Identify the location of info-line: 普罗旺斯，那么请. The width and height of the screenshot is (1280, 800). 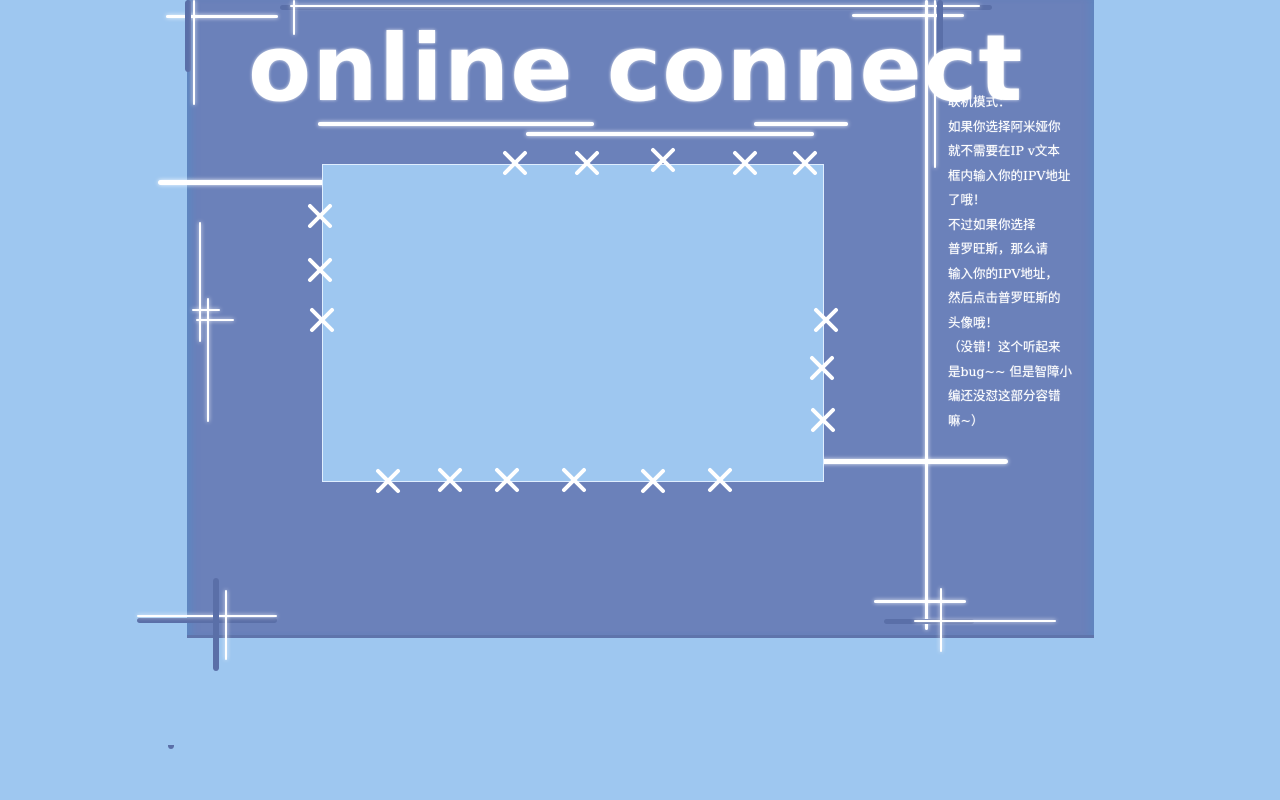
(998, 248).